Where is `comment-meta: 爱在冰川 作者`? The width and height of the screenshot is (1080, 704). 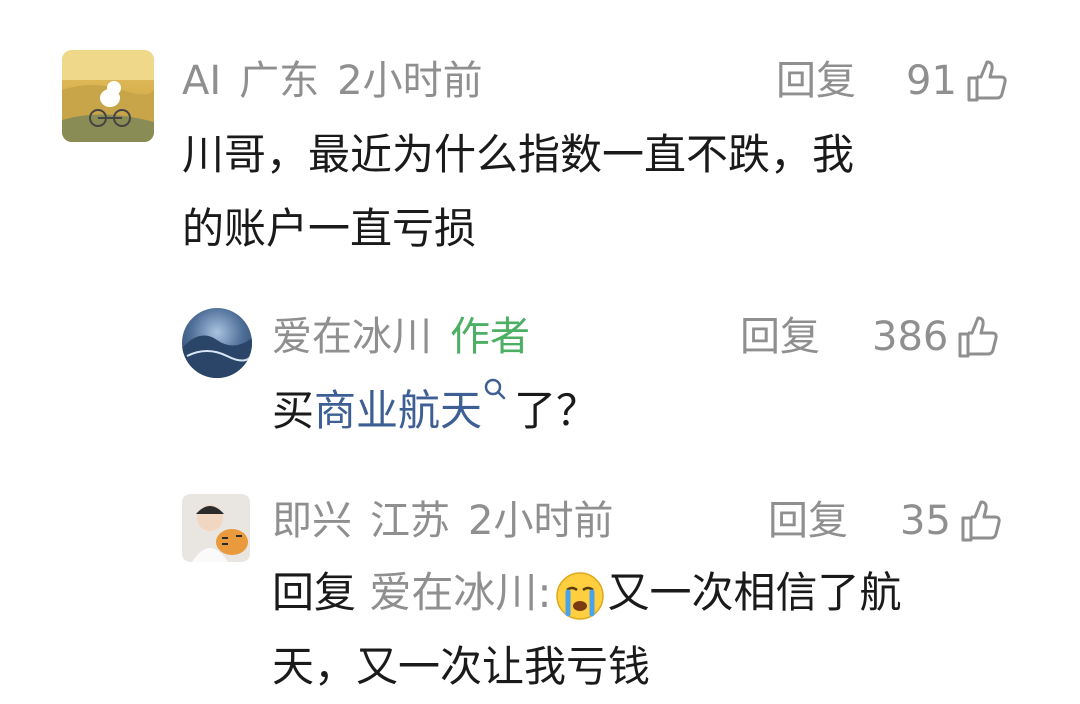
comment-meta: 爱在冰川 作者 is located at coordinates (410, 337).